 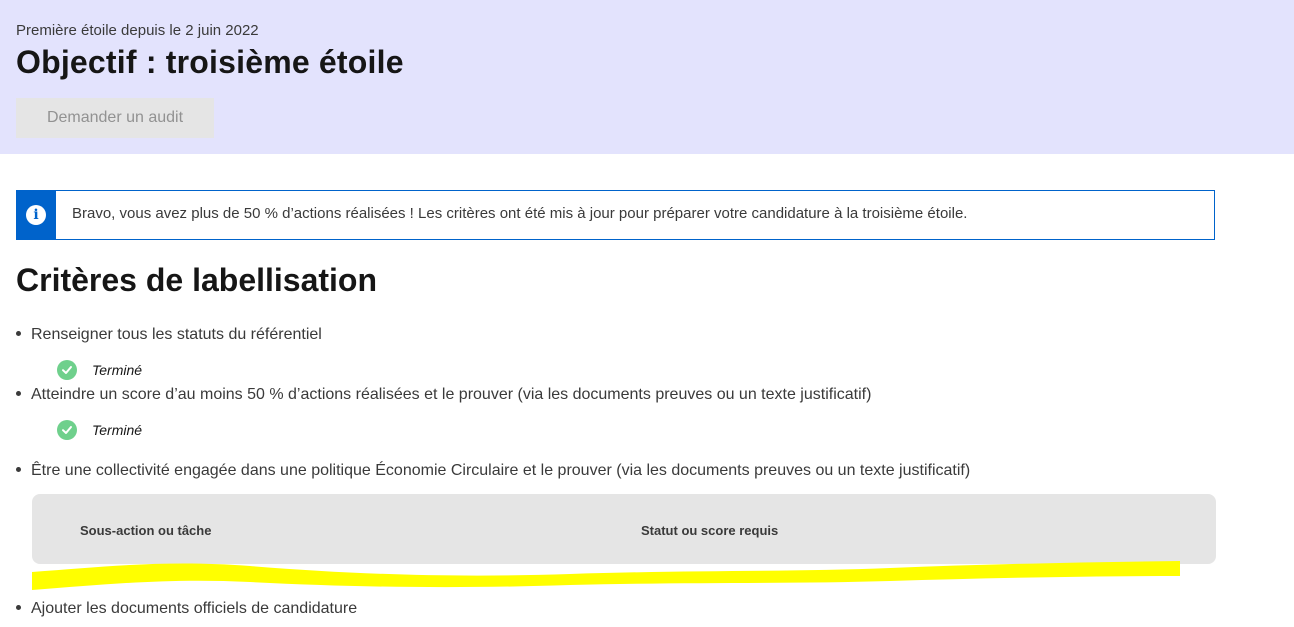 What do you see at coordinates (210, 62) in the screenshot?
I see `page-title: Objectif : troisième étoile` at bounding box center [210, 62].